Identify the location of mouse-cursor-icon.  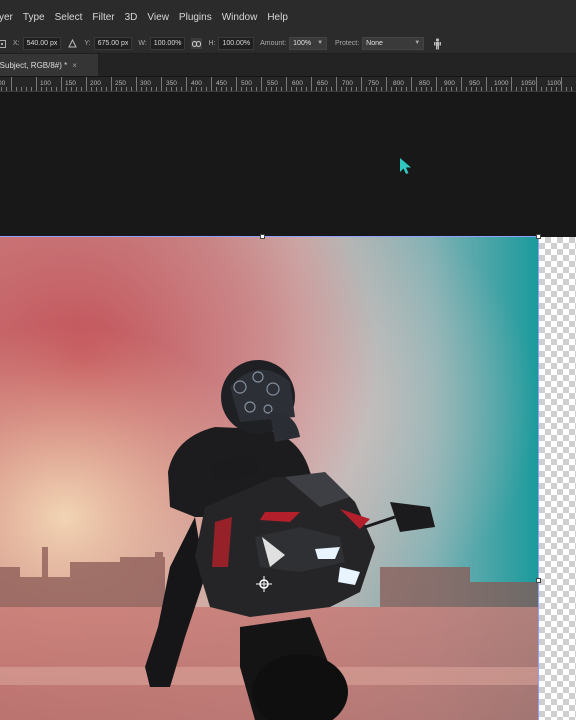
(406, 168).